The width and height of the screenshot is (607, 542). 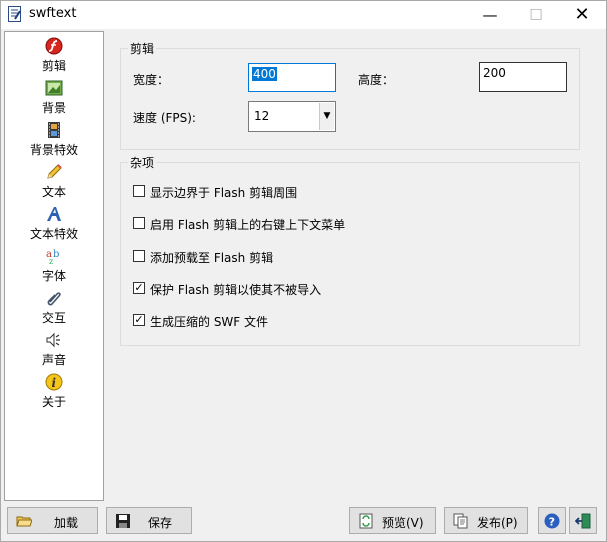 I want to click on publish-button-label: 发布(P), so click(x=497, y=523).